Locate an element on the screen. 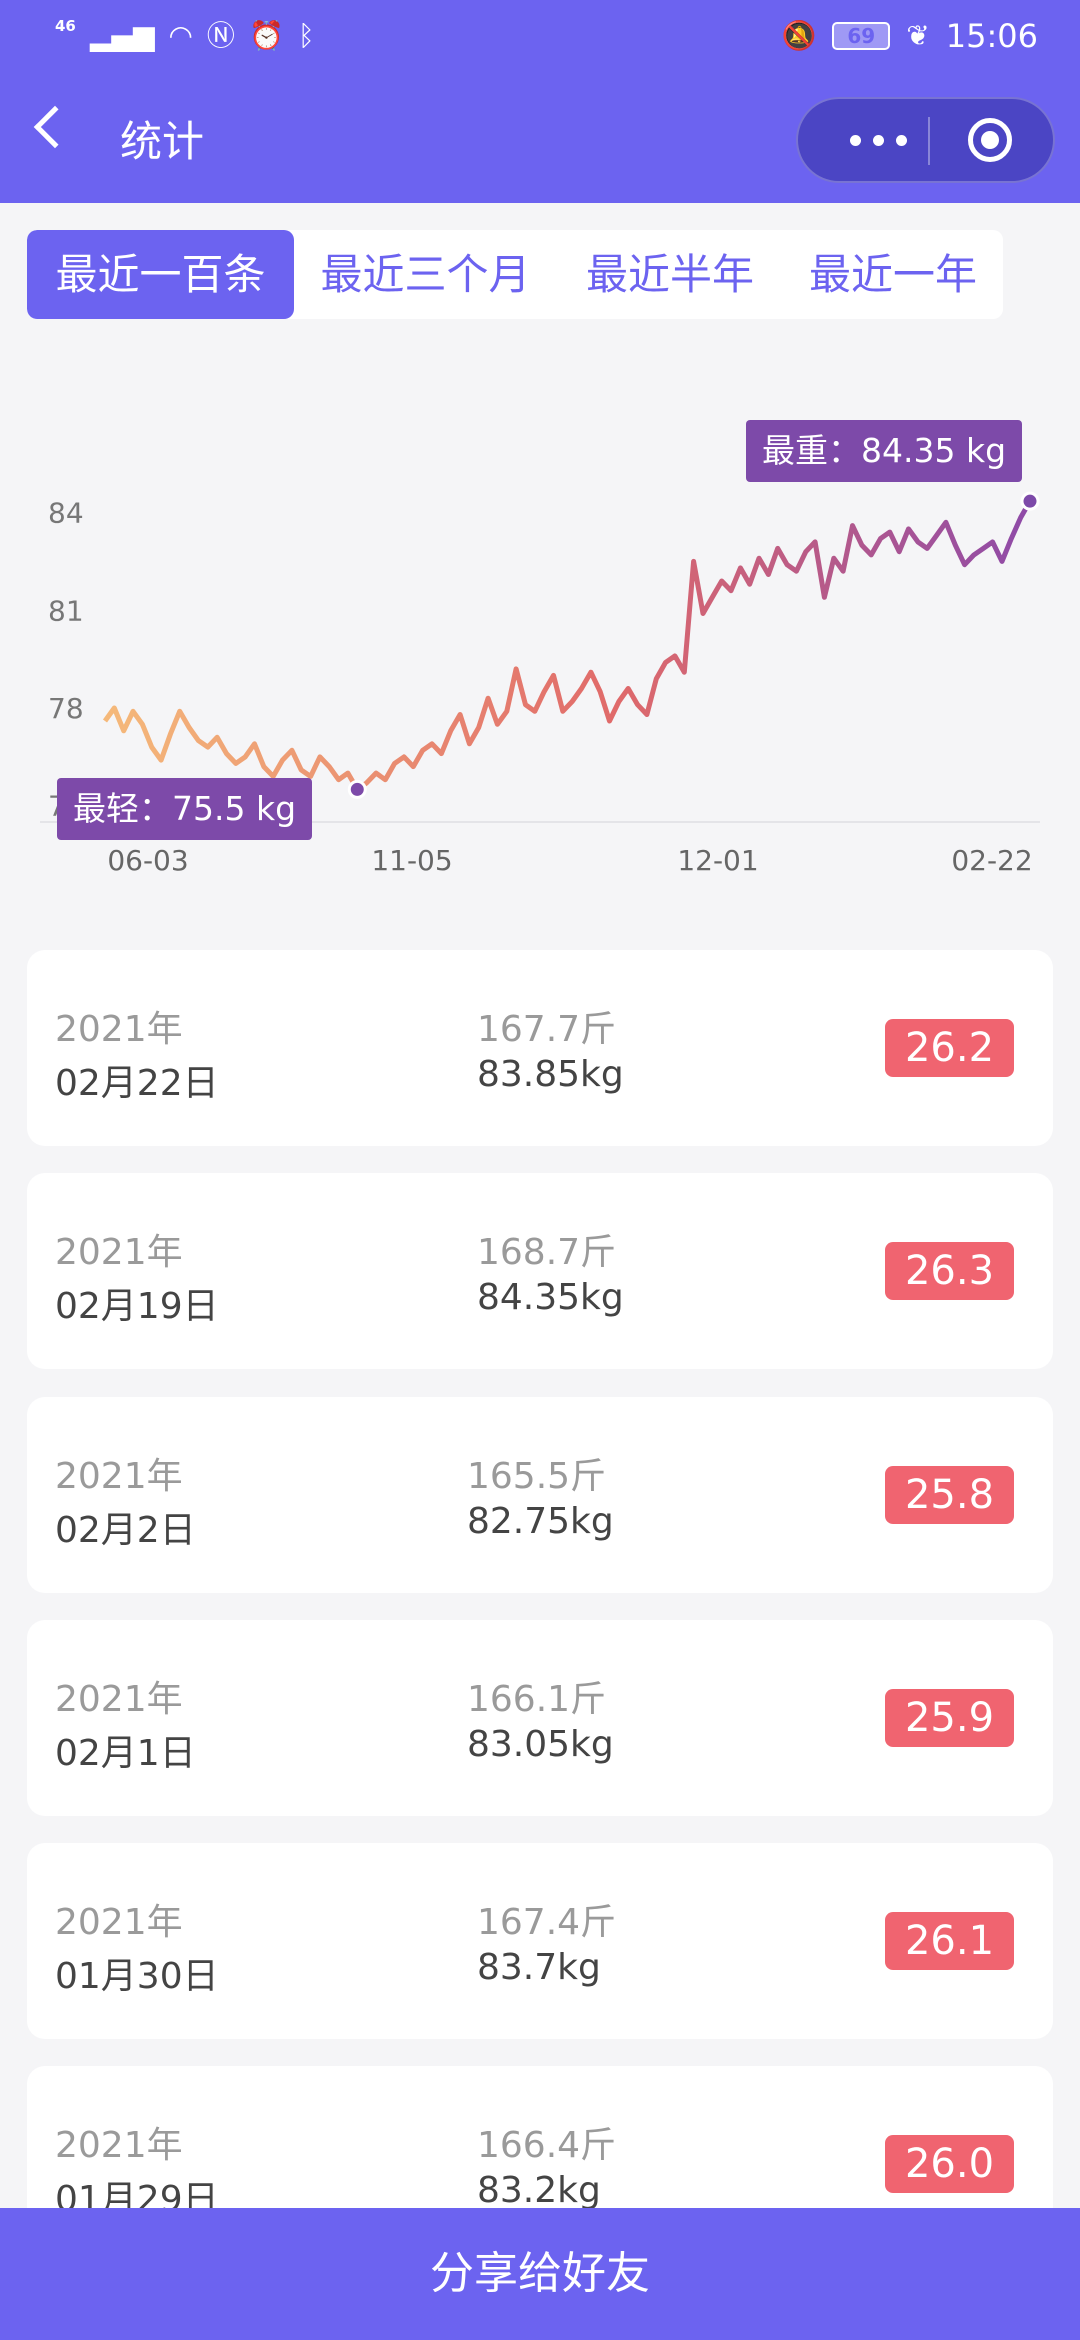 The height and width of the screenshot is (2340, 1080). battery-icon: 69 is located at coordinates (861, 36).